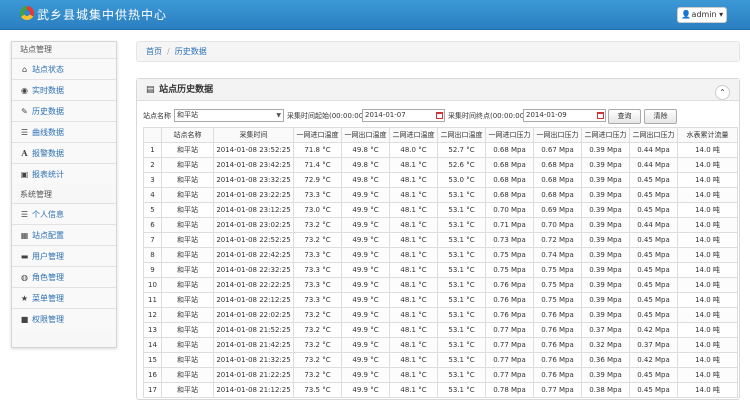 The image size is (750, 400). Describe the element at coordinates (152, 375) in the screenshot. I see `row-index-cell: 16` at that location.